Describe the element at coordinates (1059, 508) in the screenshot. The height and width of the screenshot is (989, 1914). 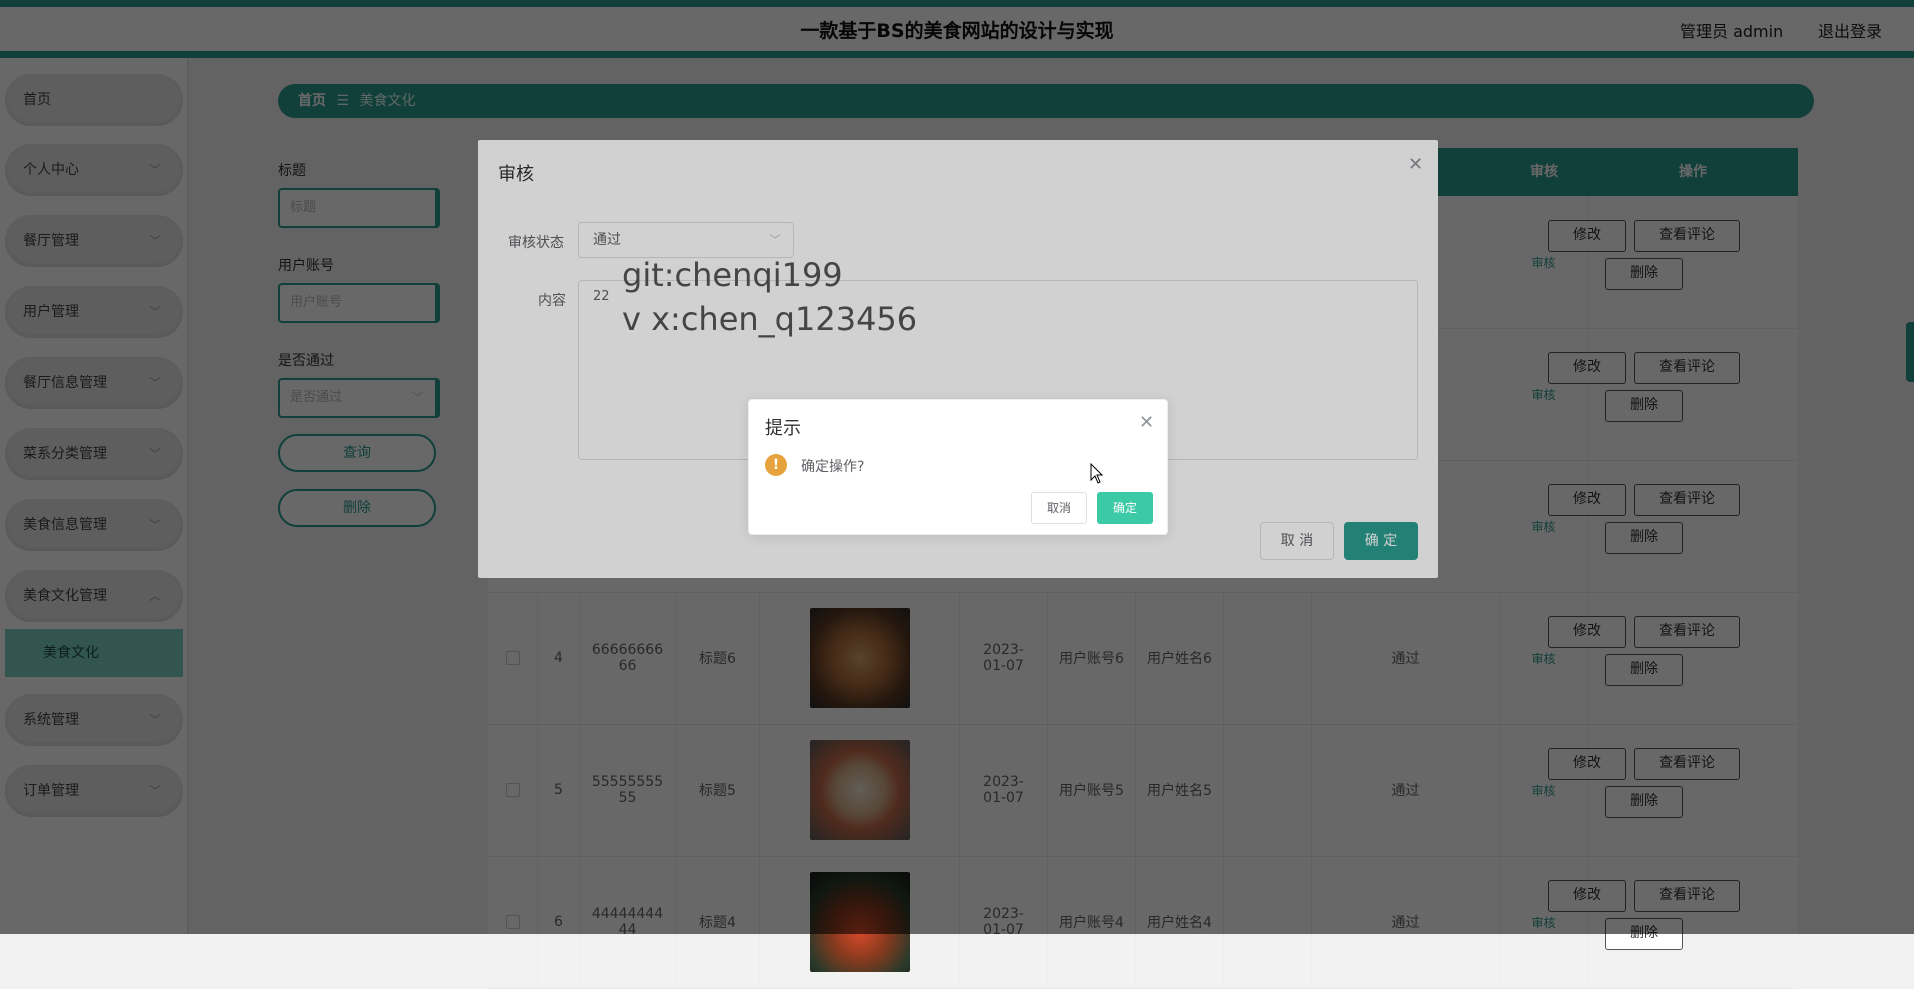
I see `message-cancel-button: 取消` at that location.